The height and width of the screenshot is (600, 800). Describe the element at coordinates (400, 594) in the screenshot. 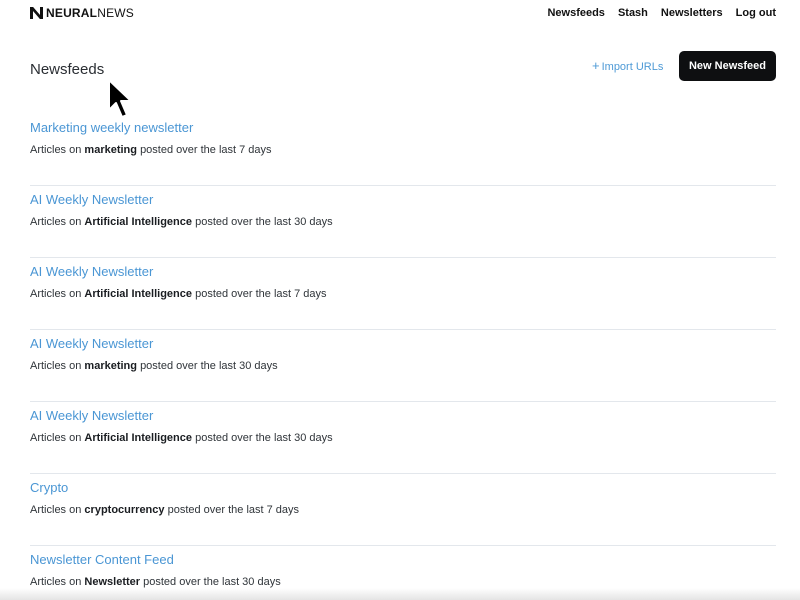

I see `bottom-fade` at that location.